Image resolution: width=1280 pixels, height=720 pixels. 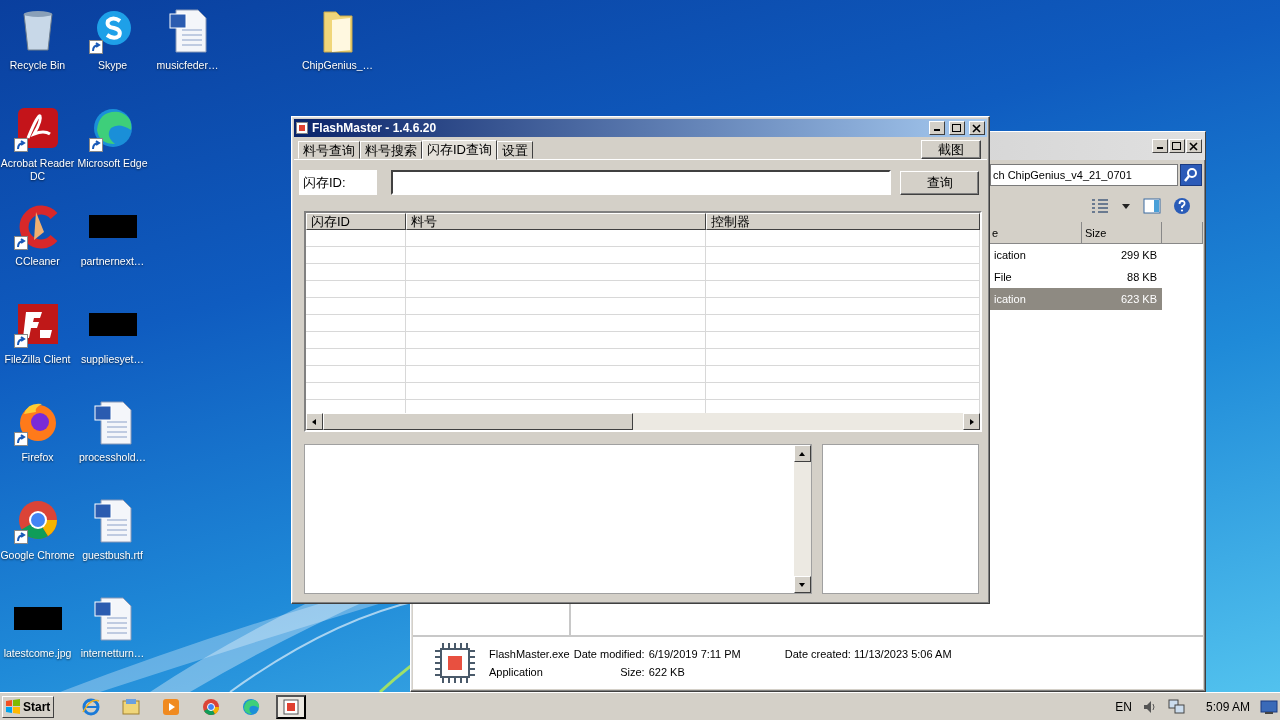 What do you see at coordinates (112, 539) in the screenshot?
I see `desktop-shortcut: guestbush.rtf` at bounding box center [112, 539].